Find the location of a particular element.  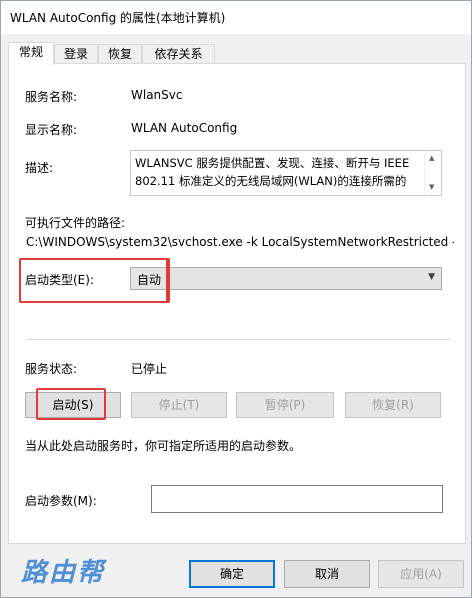

window-title: WLAN AutoConfig 的属性(本地计算机) is located at coordinates (118, 18).